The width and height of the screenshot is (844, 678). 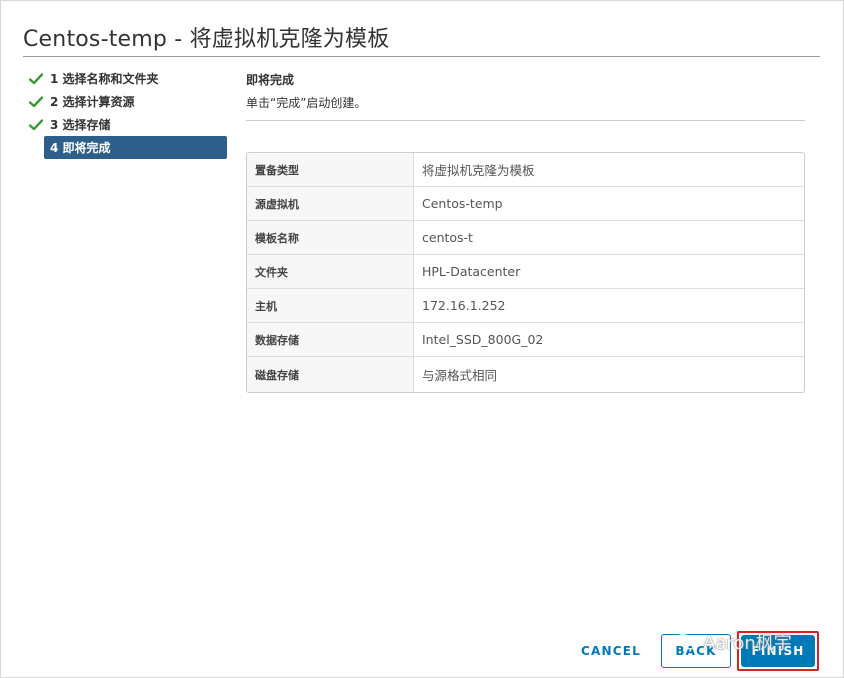 I want to click on row-value: centos-t, so click(x=447, y=237).